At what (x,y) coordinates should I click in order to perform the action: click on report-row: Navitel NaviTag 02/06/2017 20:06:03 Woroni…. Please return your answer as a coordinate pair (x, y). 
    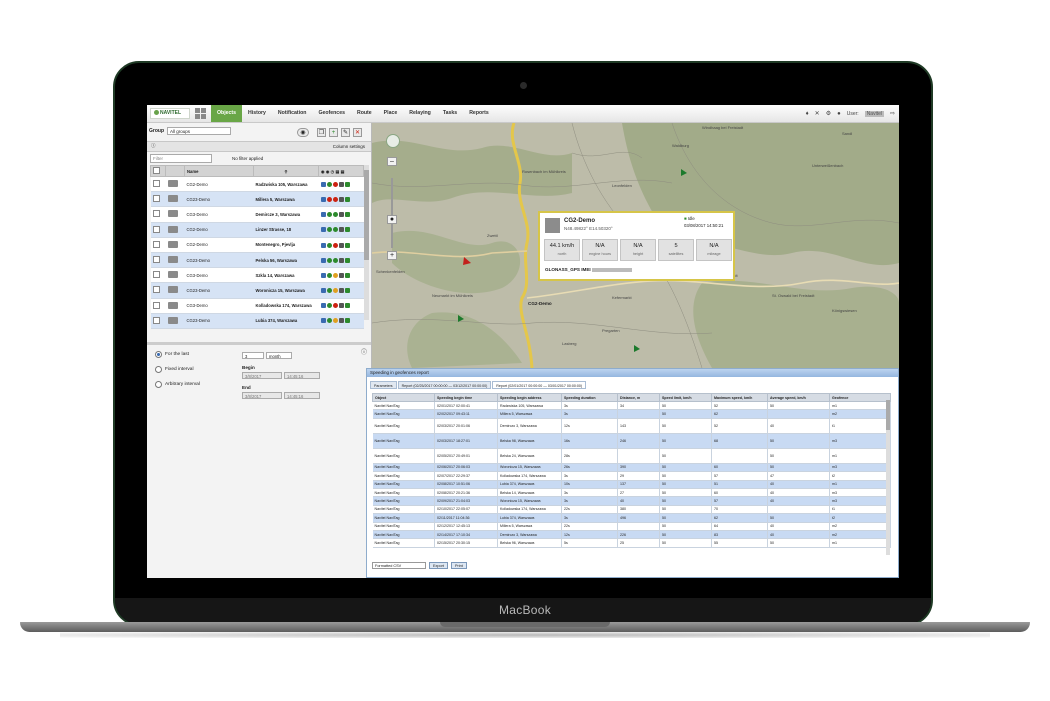
    Looking at the image, I should click on (631, 468).